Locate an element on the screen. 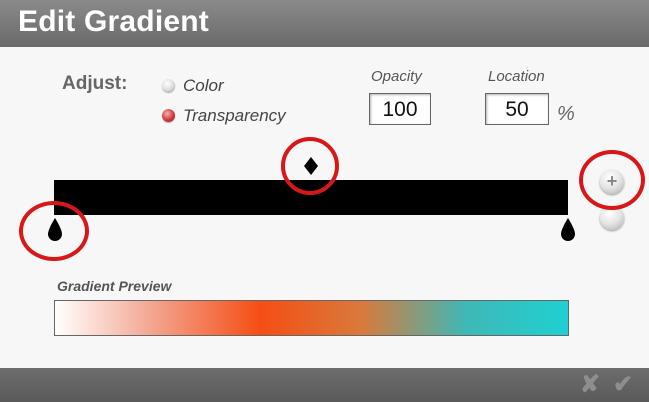 Image resolution: width=649 pixels, height=402 pixels. location-label: Location is located at coordinates (516, 76).